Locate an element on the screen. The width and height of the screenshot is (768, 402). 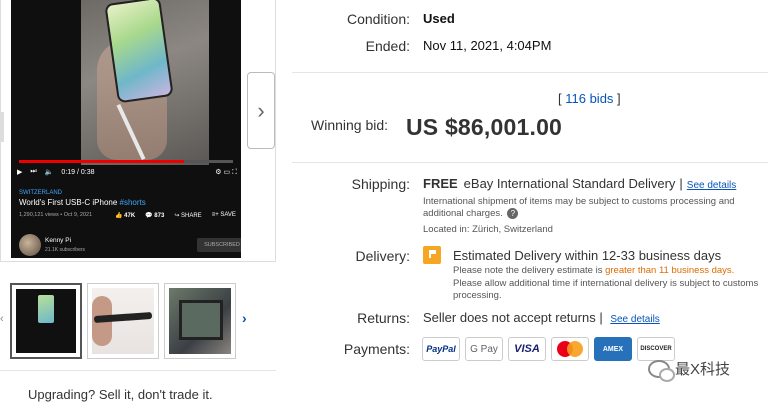
save-button: ≡+ SAVE is located at coordinates (224, 215).